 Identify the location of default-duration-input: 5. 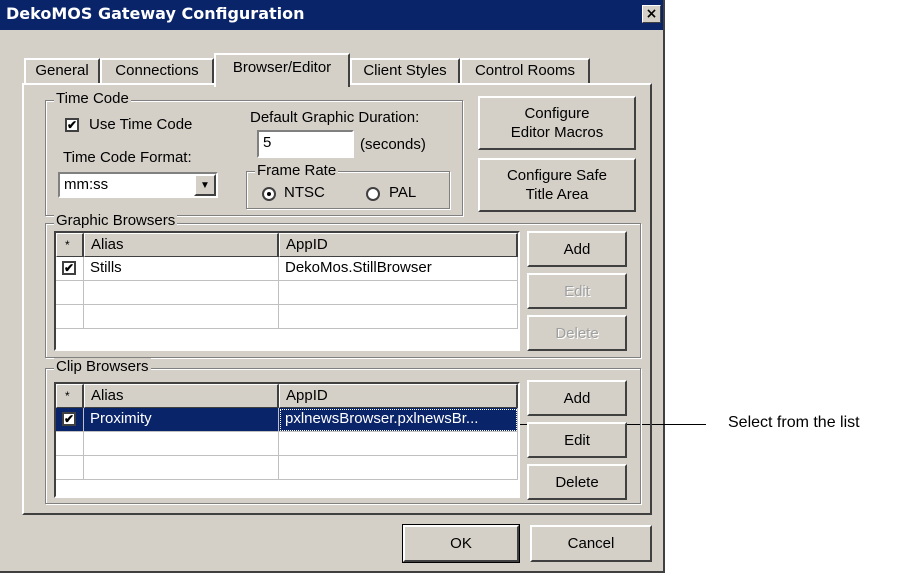
(305, 144).